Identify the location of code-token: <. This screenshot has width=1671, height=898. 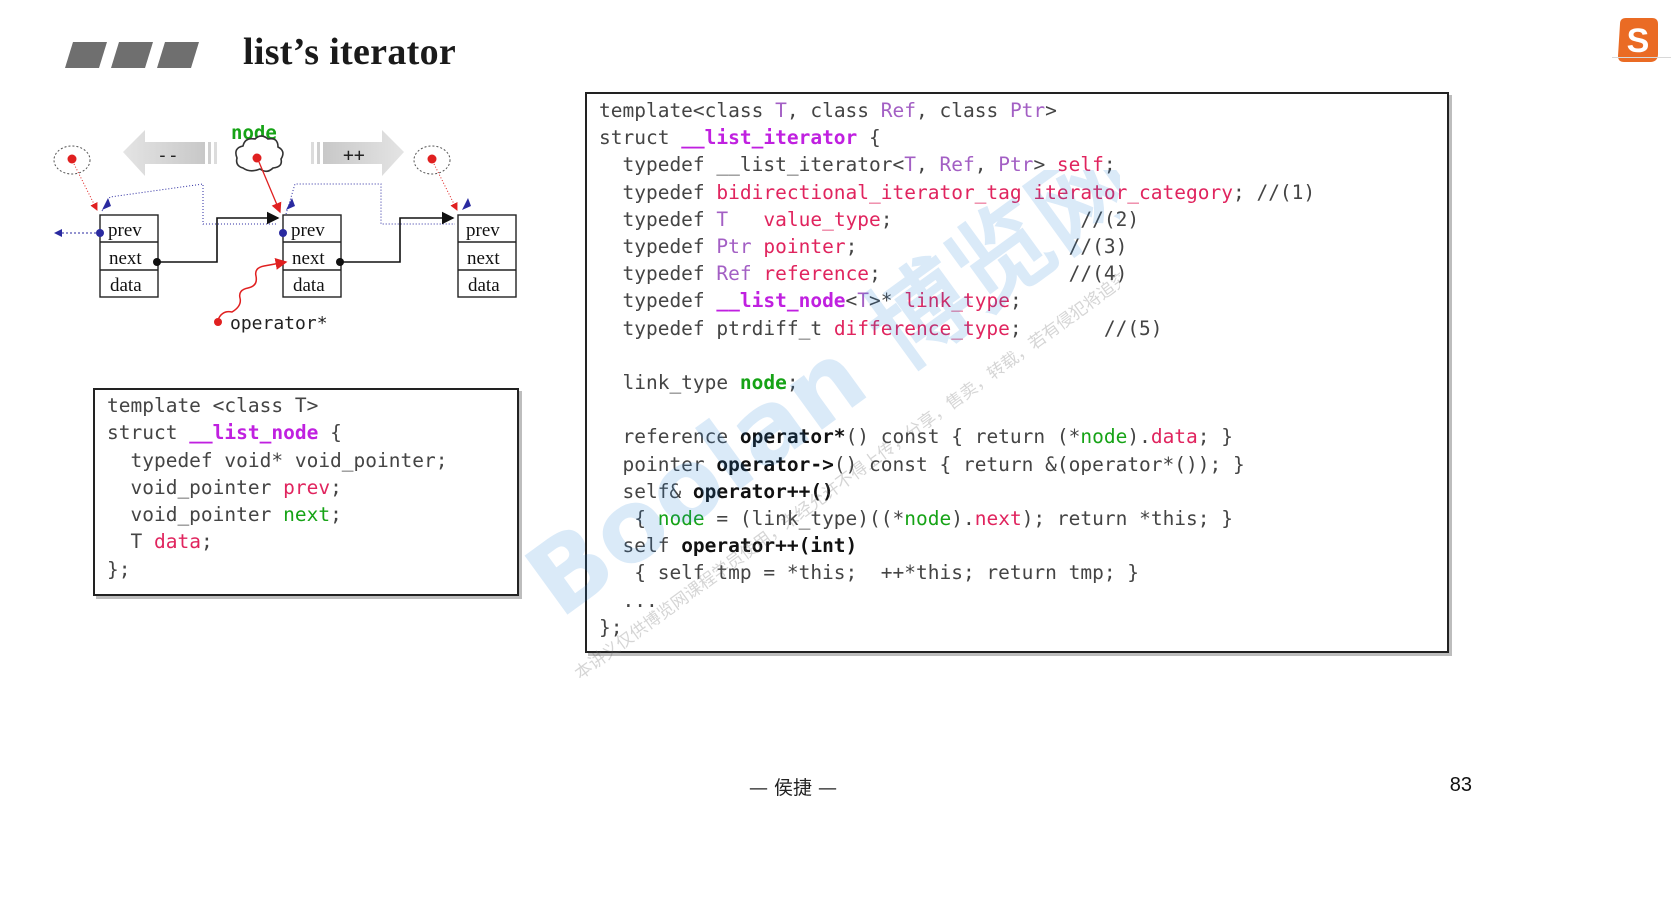
(851, 301).